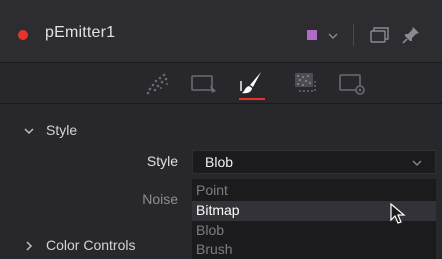 The width and height of the screenshot is (442, 259). Describe the element at coordinates (62, 130) in the screenshot. I see `style-section-label: Style` at that location.